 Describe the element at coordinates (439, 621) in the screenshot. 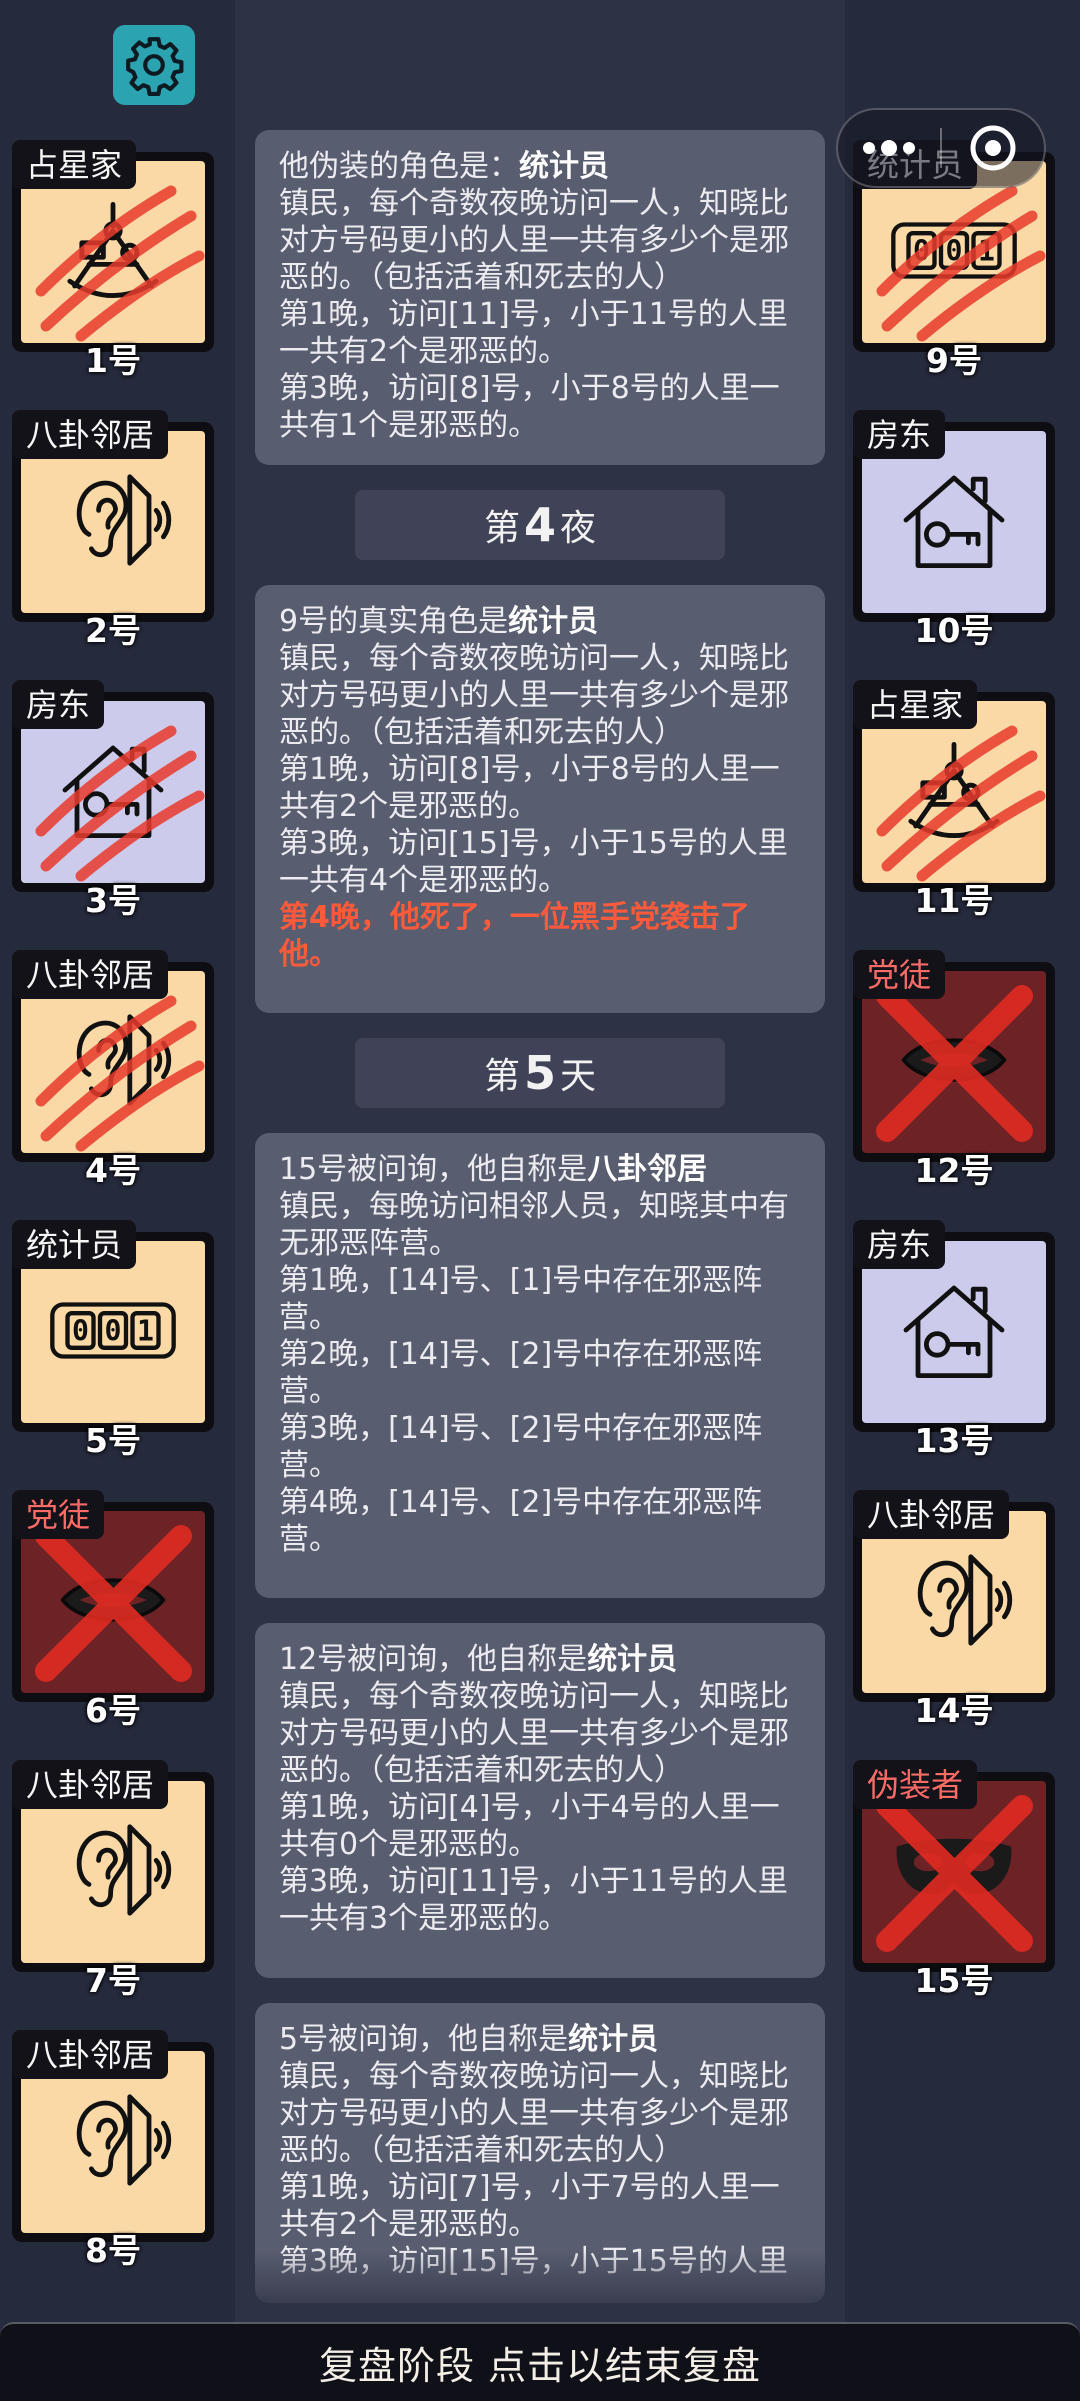

I see `message-title: 9号的真实角色是统计员` at that location.